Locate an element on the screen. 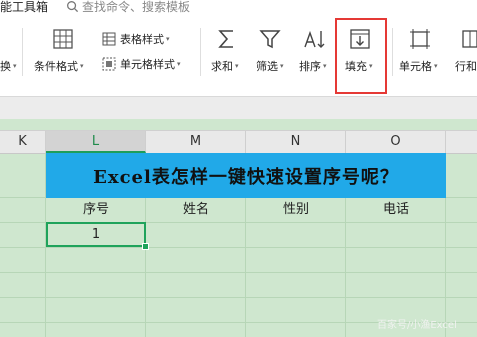 This screenshot has width=477, height=337. sort-button: 排序 ▾ is located at coordinates (313, 66).